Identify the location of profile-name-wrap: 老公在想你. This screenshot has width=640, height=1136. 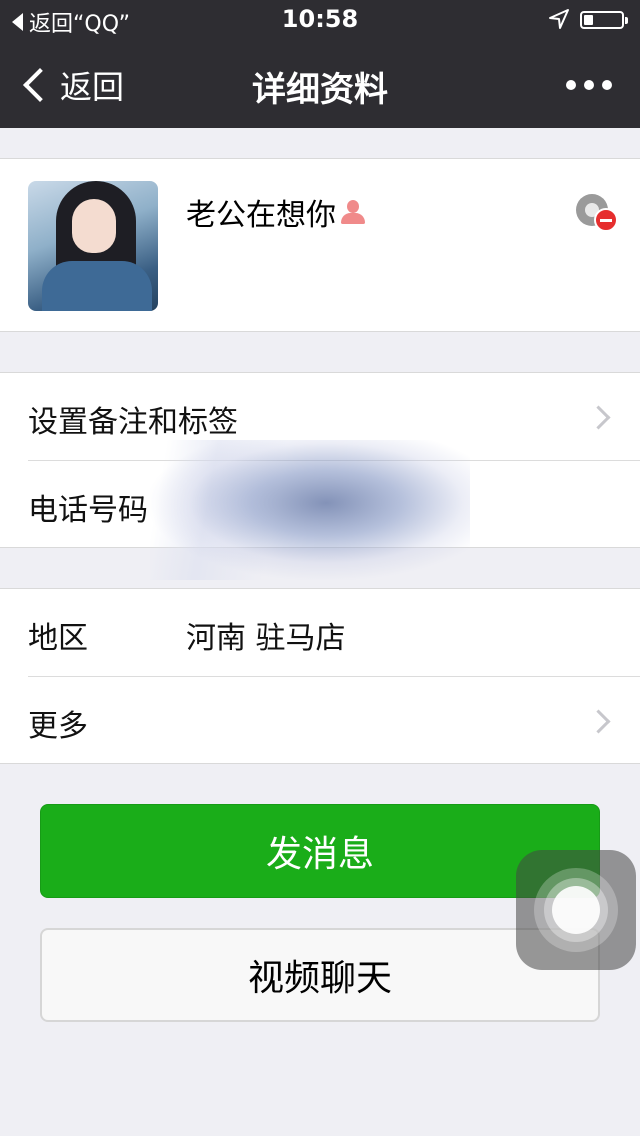
(276, 212).